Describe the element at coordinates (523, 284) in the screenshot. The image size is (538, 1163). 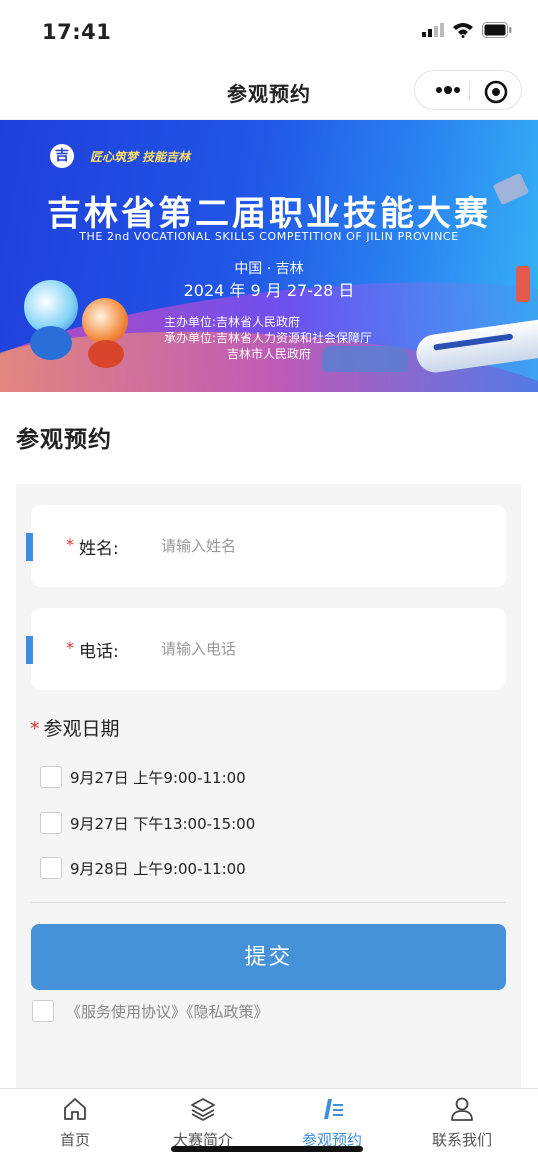
I see `tower-illustration` at that location.